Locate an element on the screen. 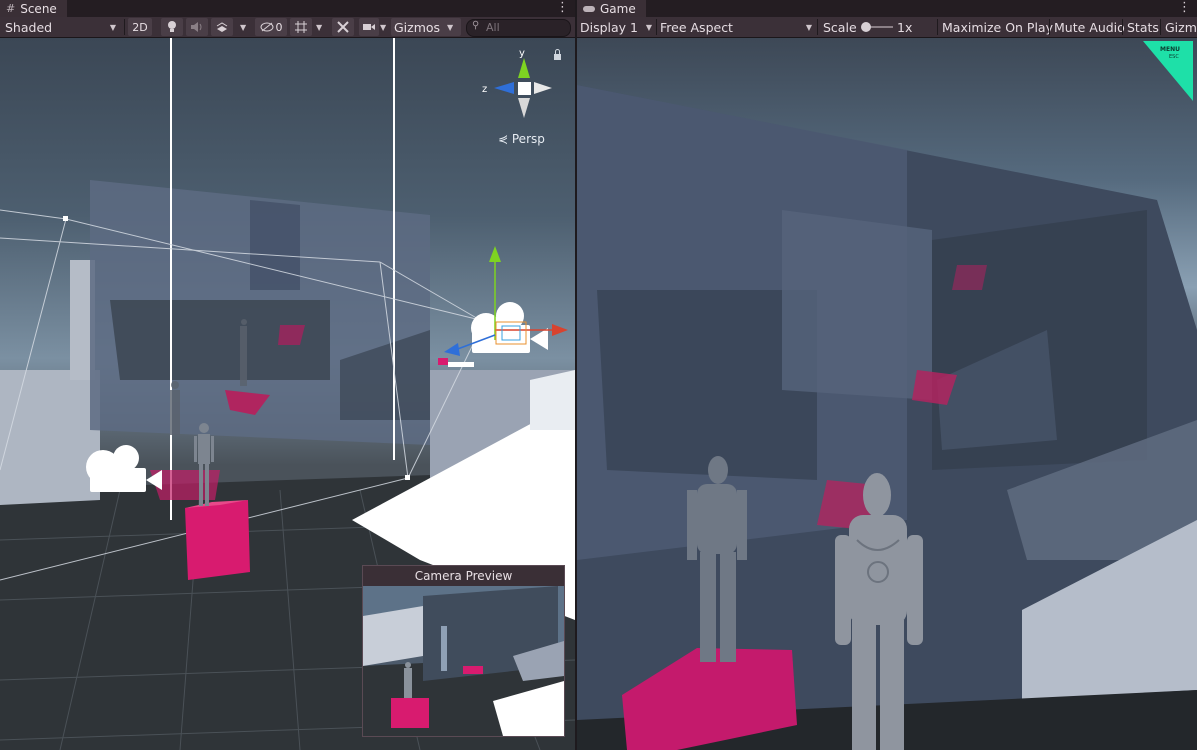 The image size is (1197, 750). light-bulb-icon is located at coordinates (172, 27).